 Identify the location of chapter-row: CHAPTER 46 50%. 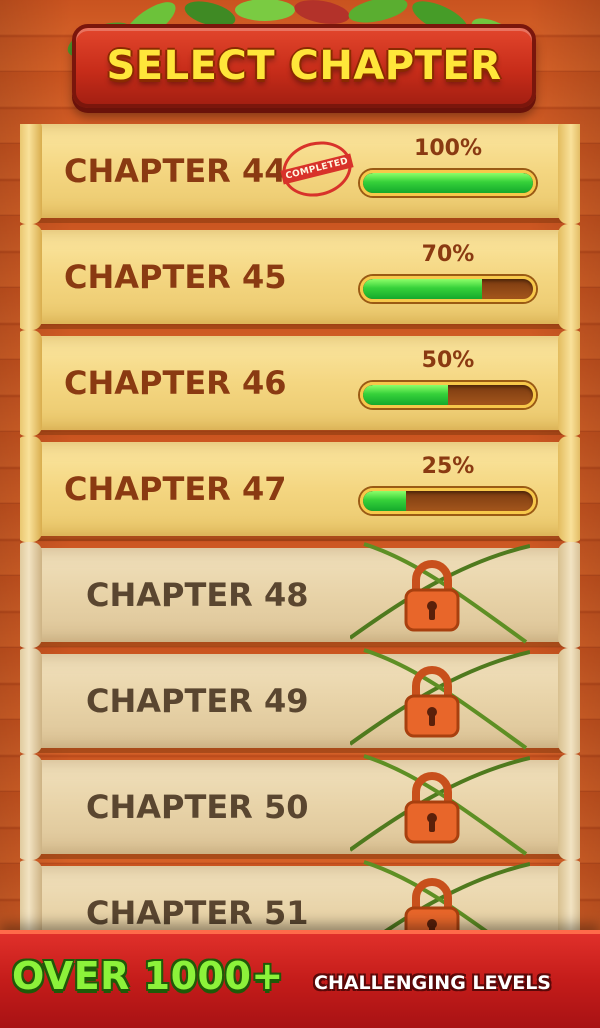
(300, 383).